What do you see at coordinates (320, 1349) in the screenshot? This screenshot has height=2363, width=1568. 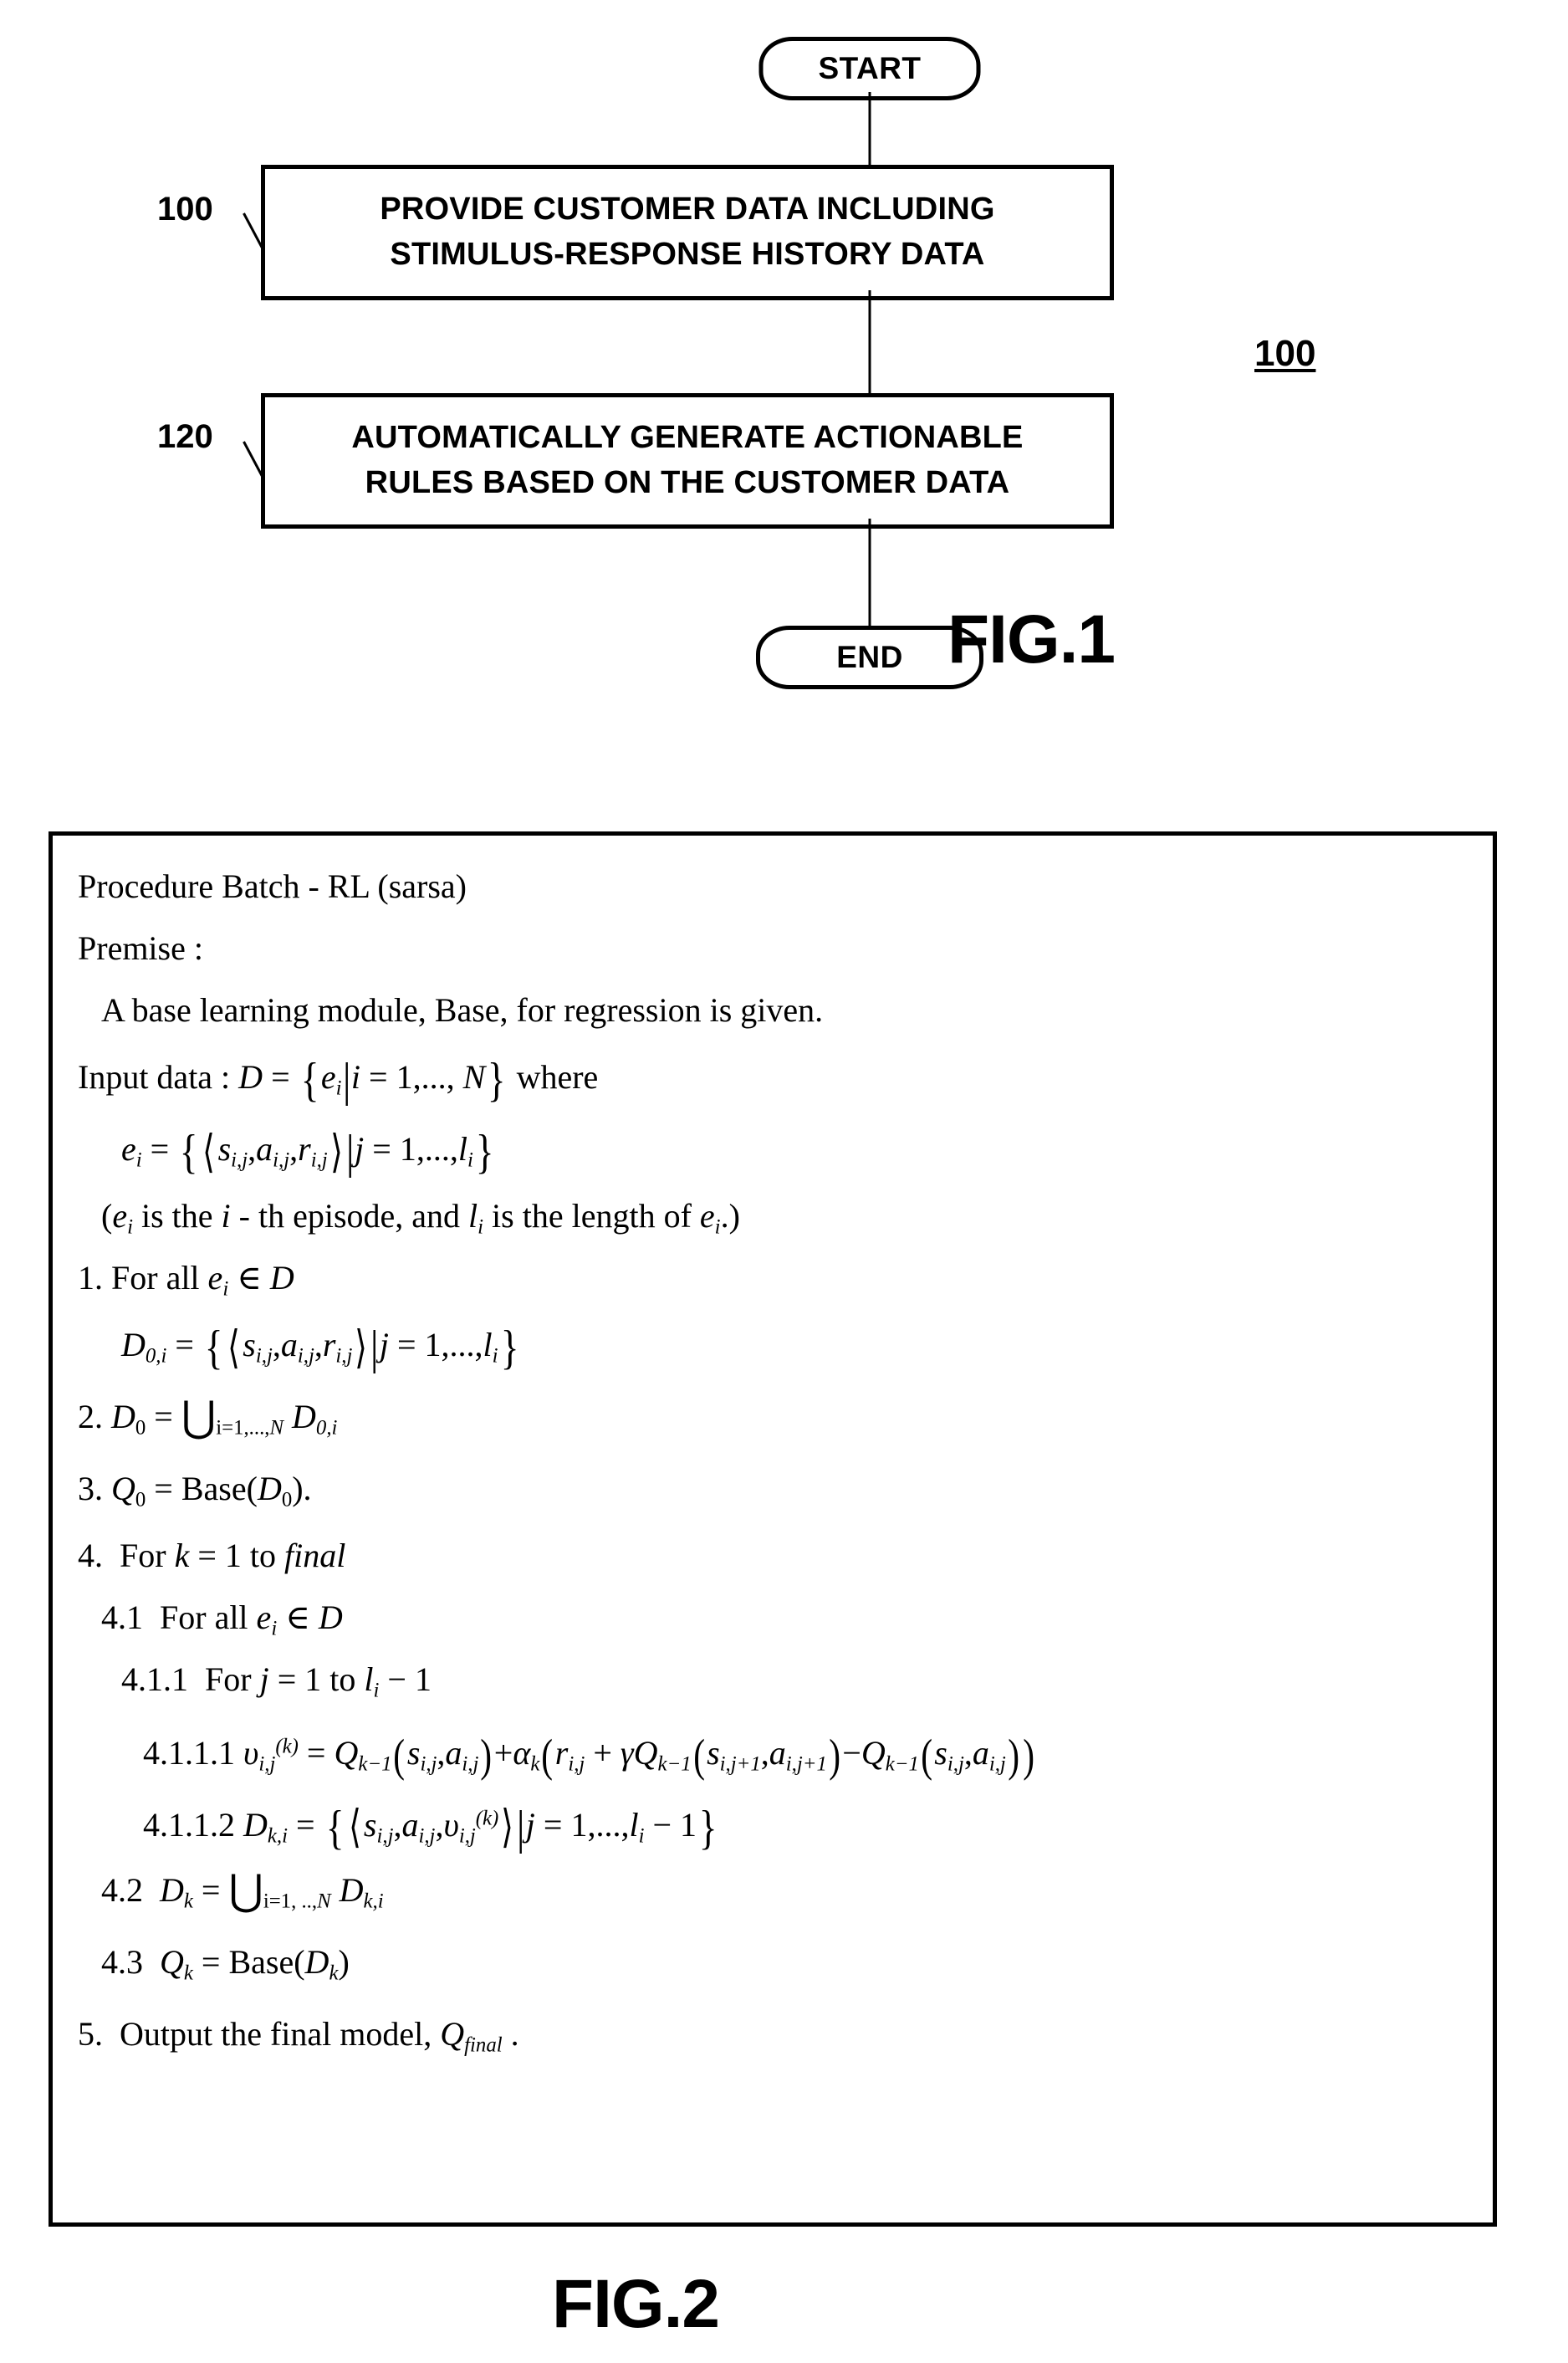 I see `step-1-body-expression: D0,i = {⟨si,j,ai,j,ri,j⟩|j = 1,...,li}` at bounding box center [320, 1349].